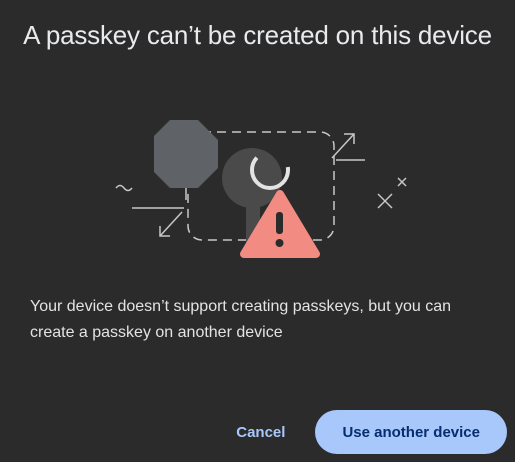 This screenshot has height=462, width=515. Describe the element at coordinates (348, 147) in the screenshot. I see `arrow-up-right-icon` at that location.